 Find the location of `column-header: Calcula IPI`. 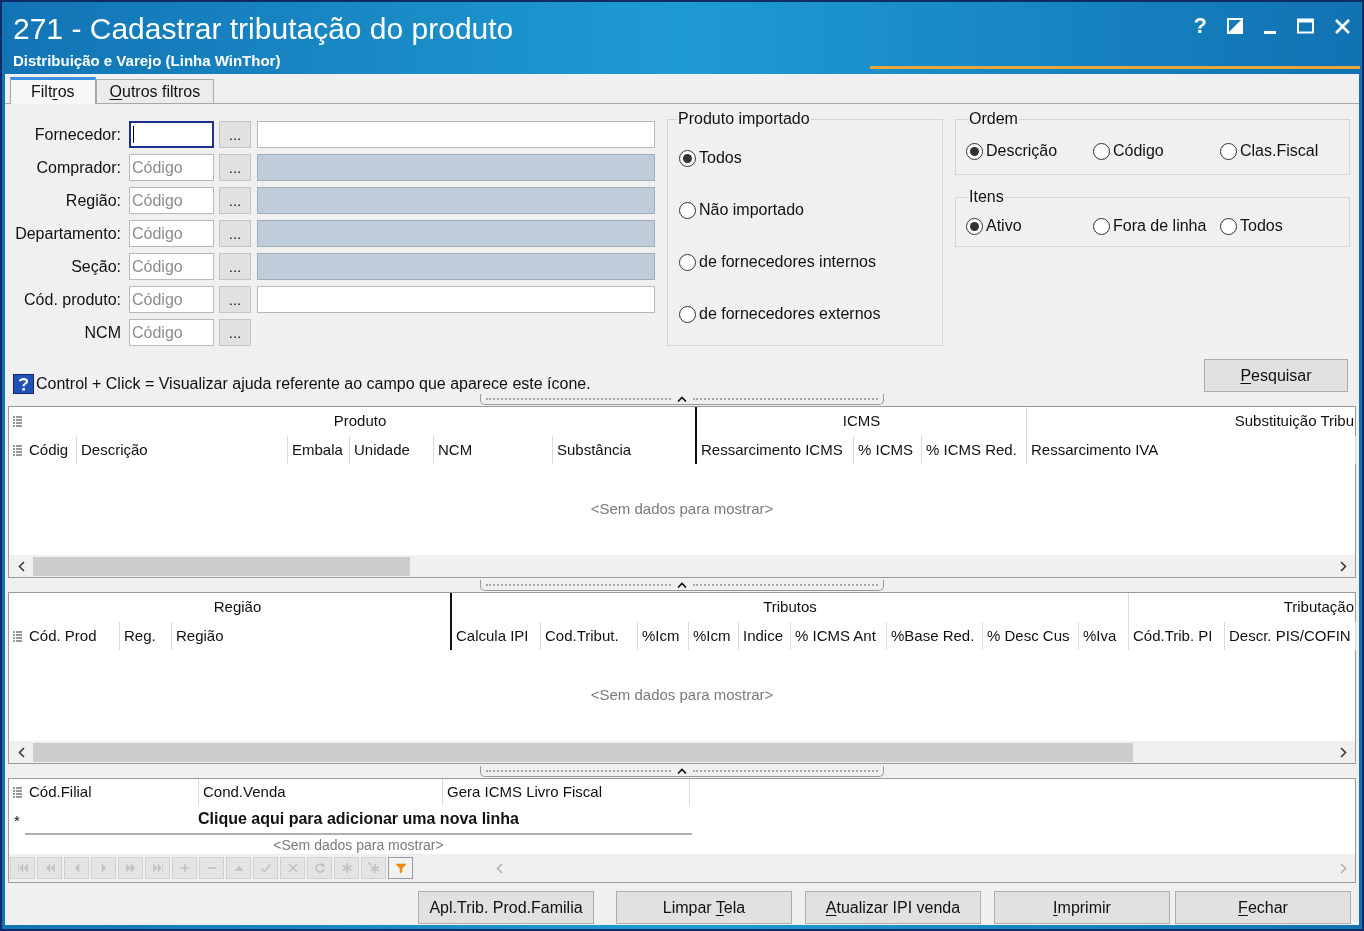

column-header: Calcula IPI is located at coordinates (496, 636).